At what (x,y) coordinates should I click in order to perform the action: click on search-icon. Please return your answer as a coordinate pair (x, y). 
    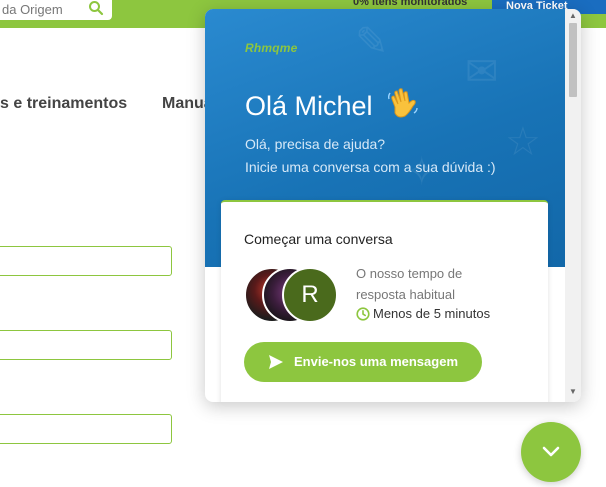
    Looking at the image, I should click on (96, 8).